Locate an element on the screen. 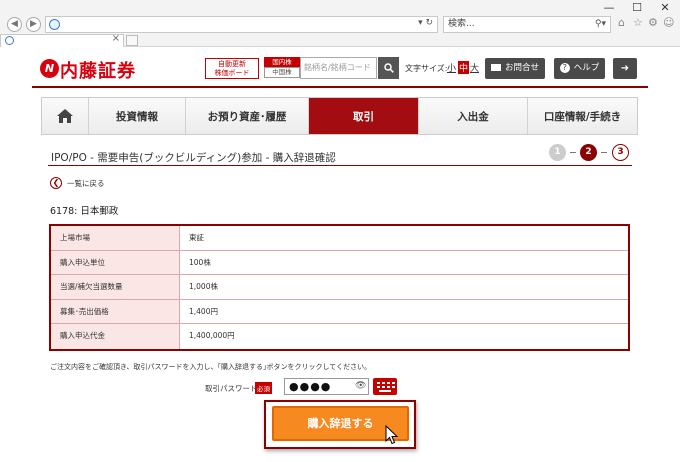 The width and height of the screenshot is (680, 462). software-keyboard-icon is located at coordinates (385, 386).